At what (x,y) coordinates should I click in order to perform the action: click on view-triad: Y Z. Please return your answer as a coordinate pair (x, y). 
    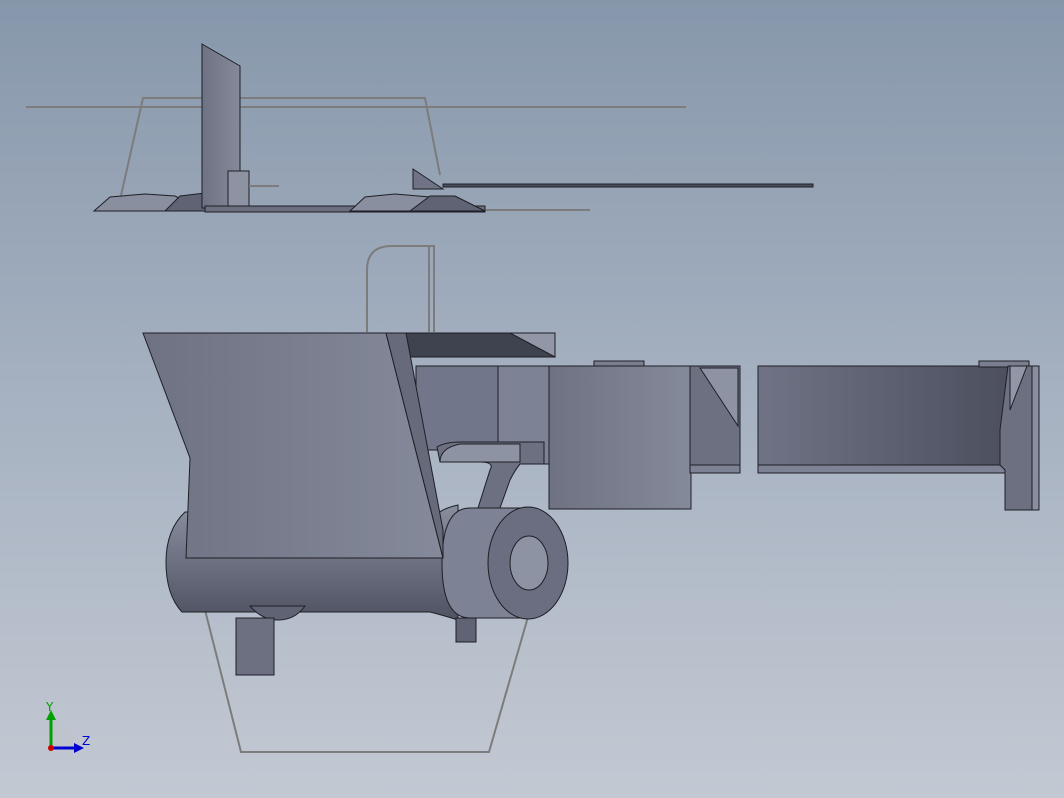
    Looking at the image, I should click on (67, 726).